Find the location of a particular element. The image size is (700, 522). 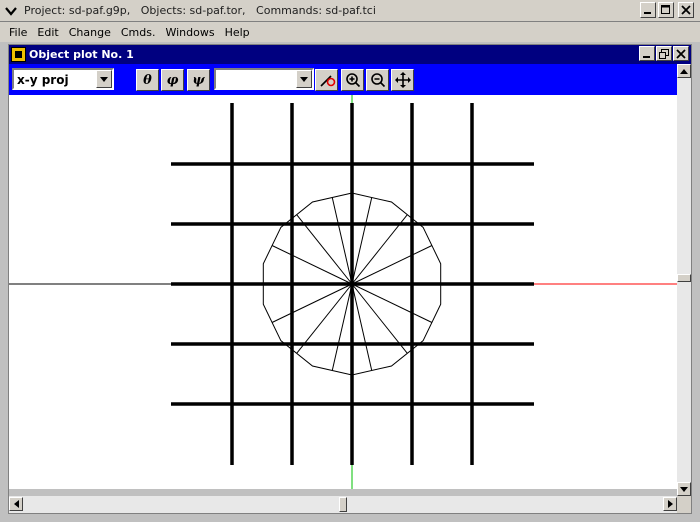

restore-icon is located at coordinates (664, 53).